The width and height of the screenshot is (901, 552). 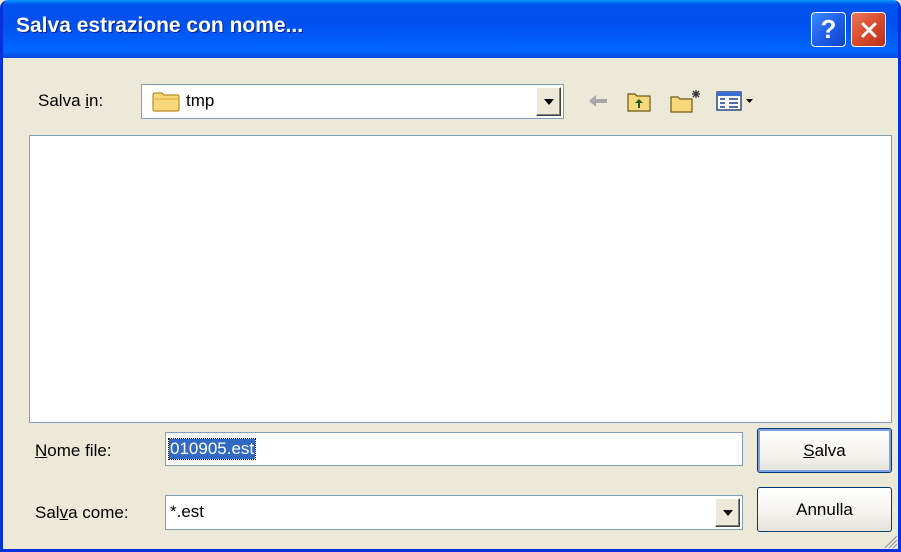 I want to click on save-as-type-label-prefix: Sal, so click(x=47, y=512).